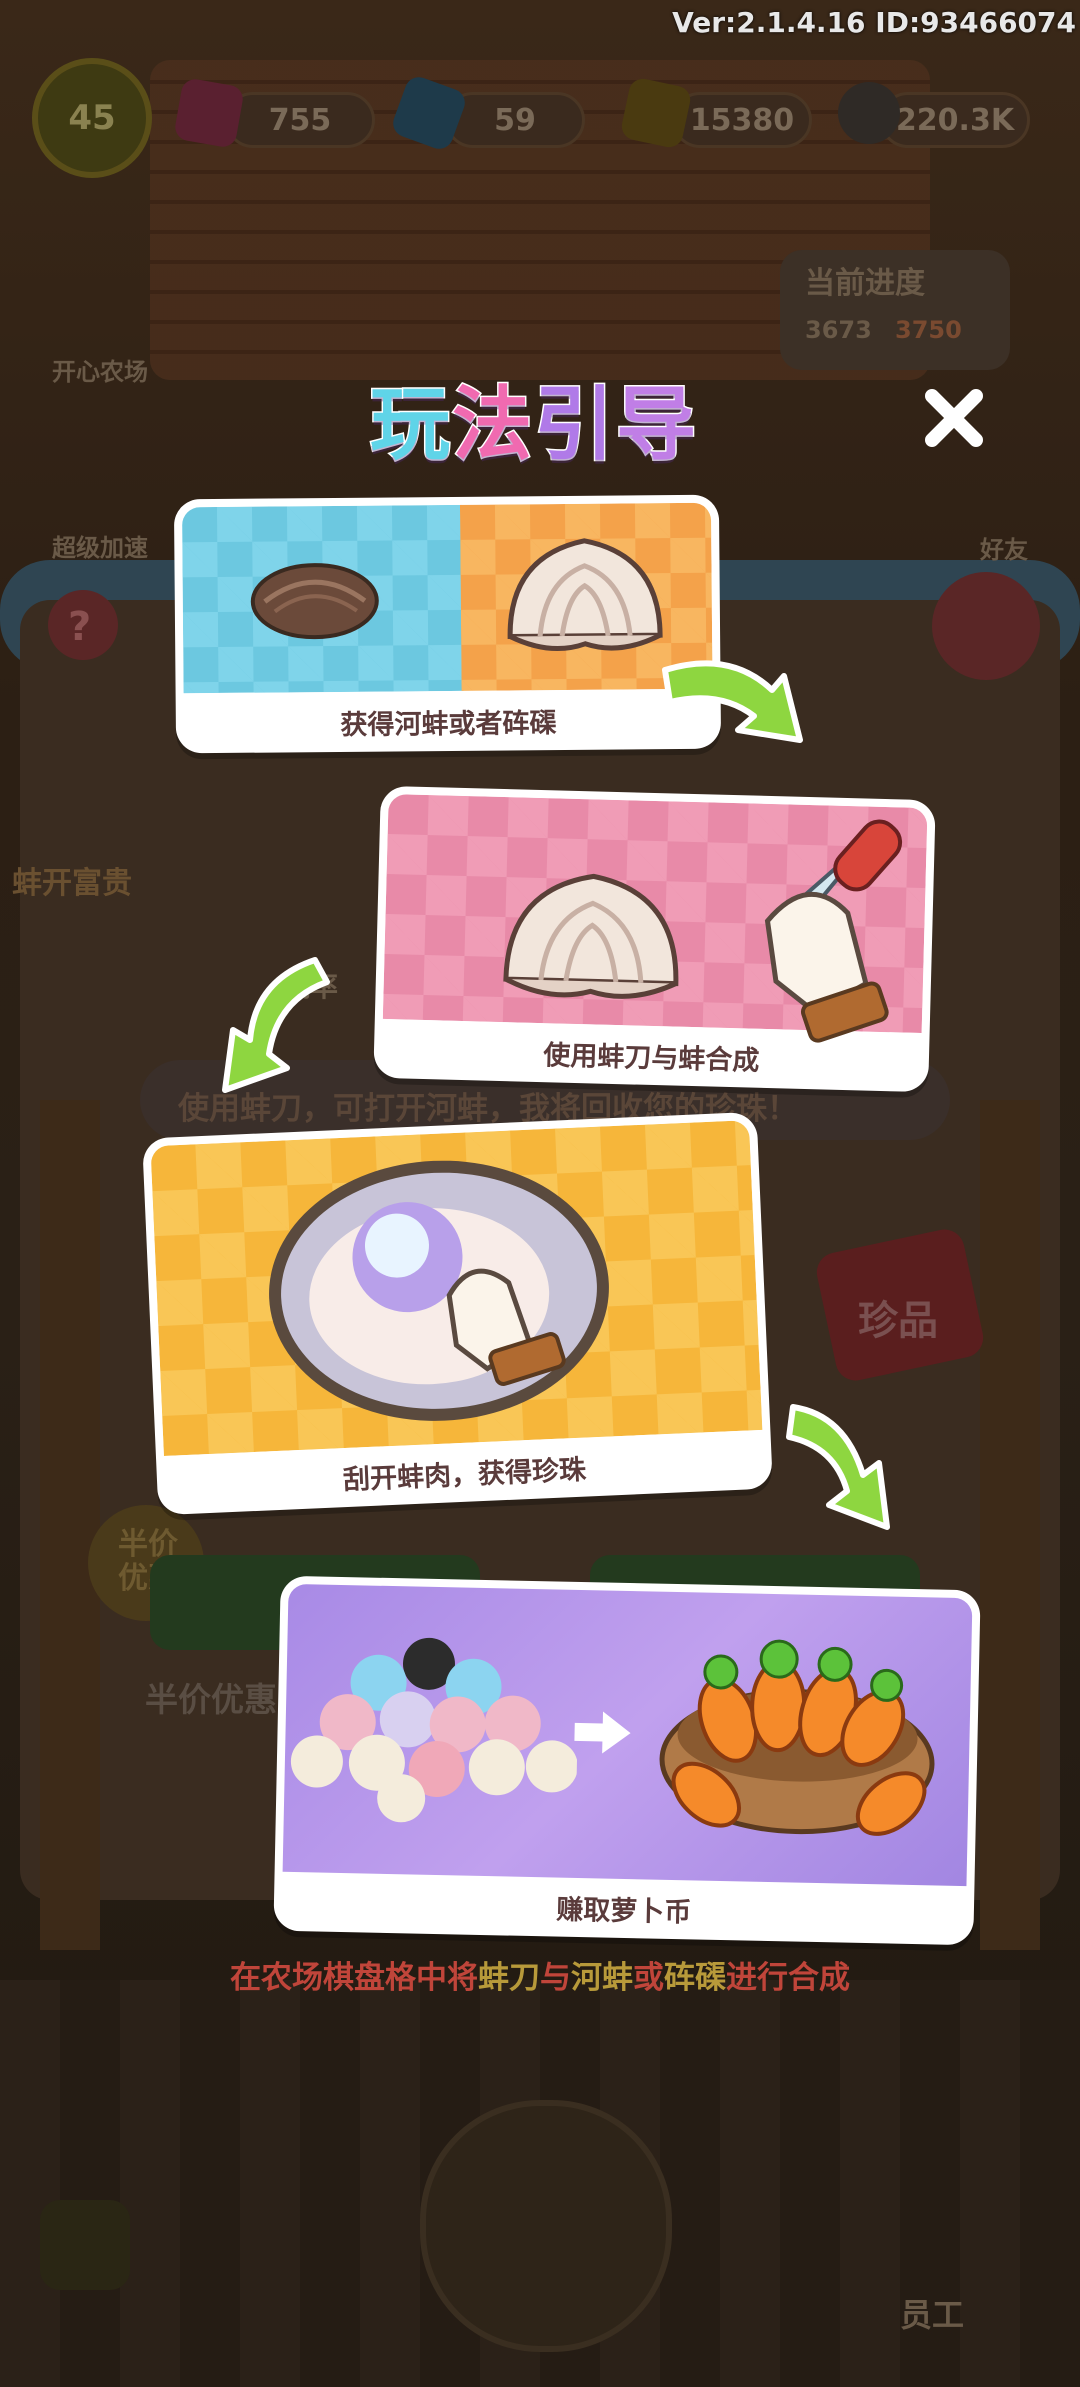 The width and height of the screenshot is (1080, 2387). I want to click on pearls-pile-icon, so click(434, 1730).